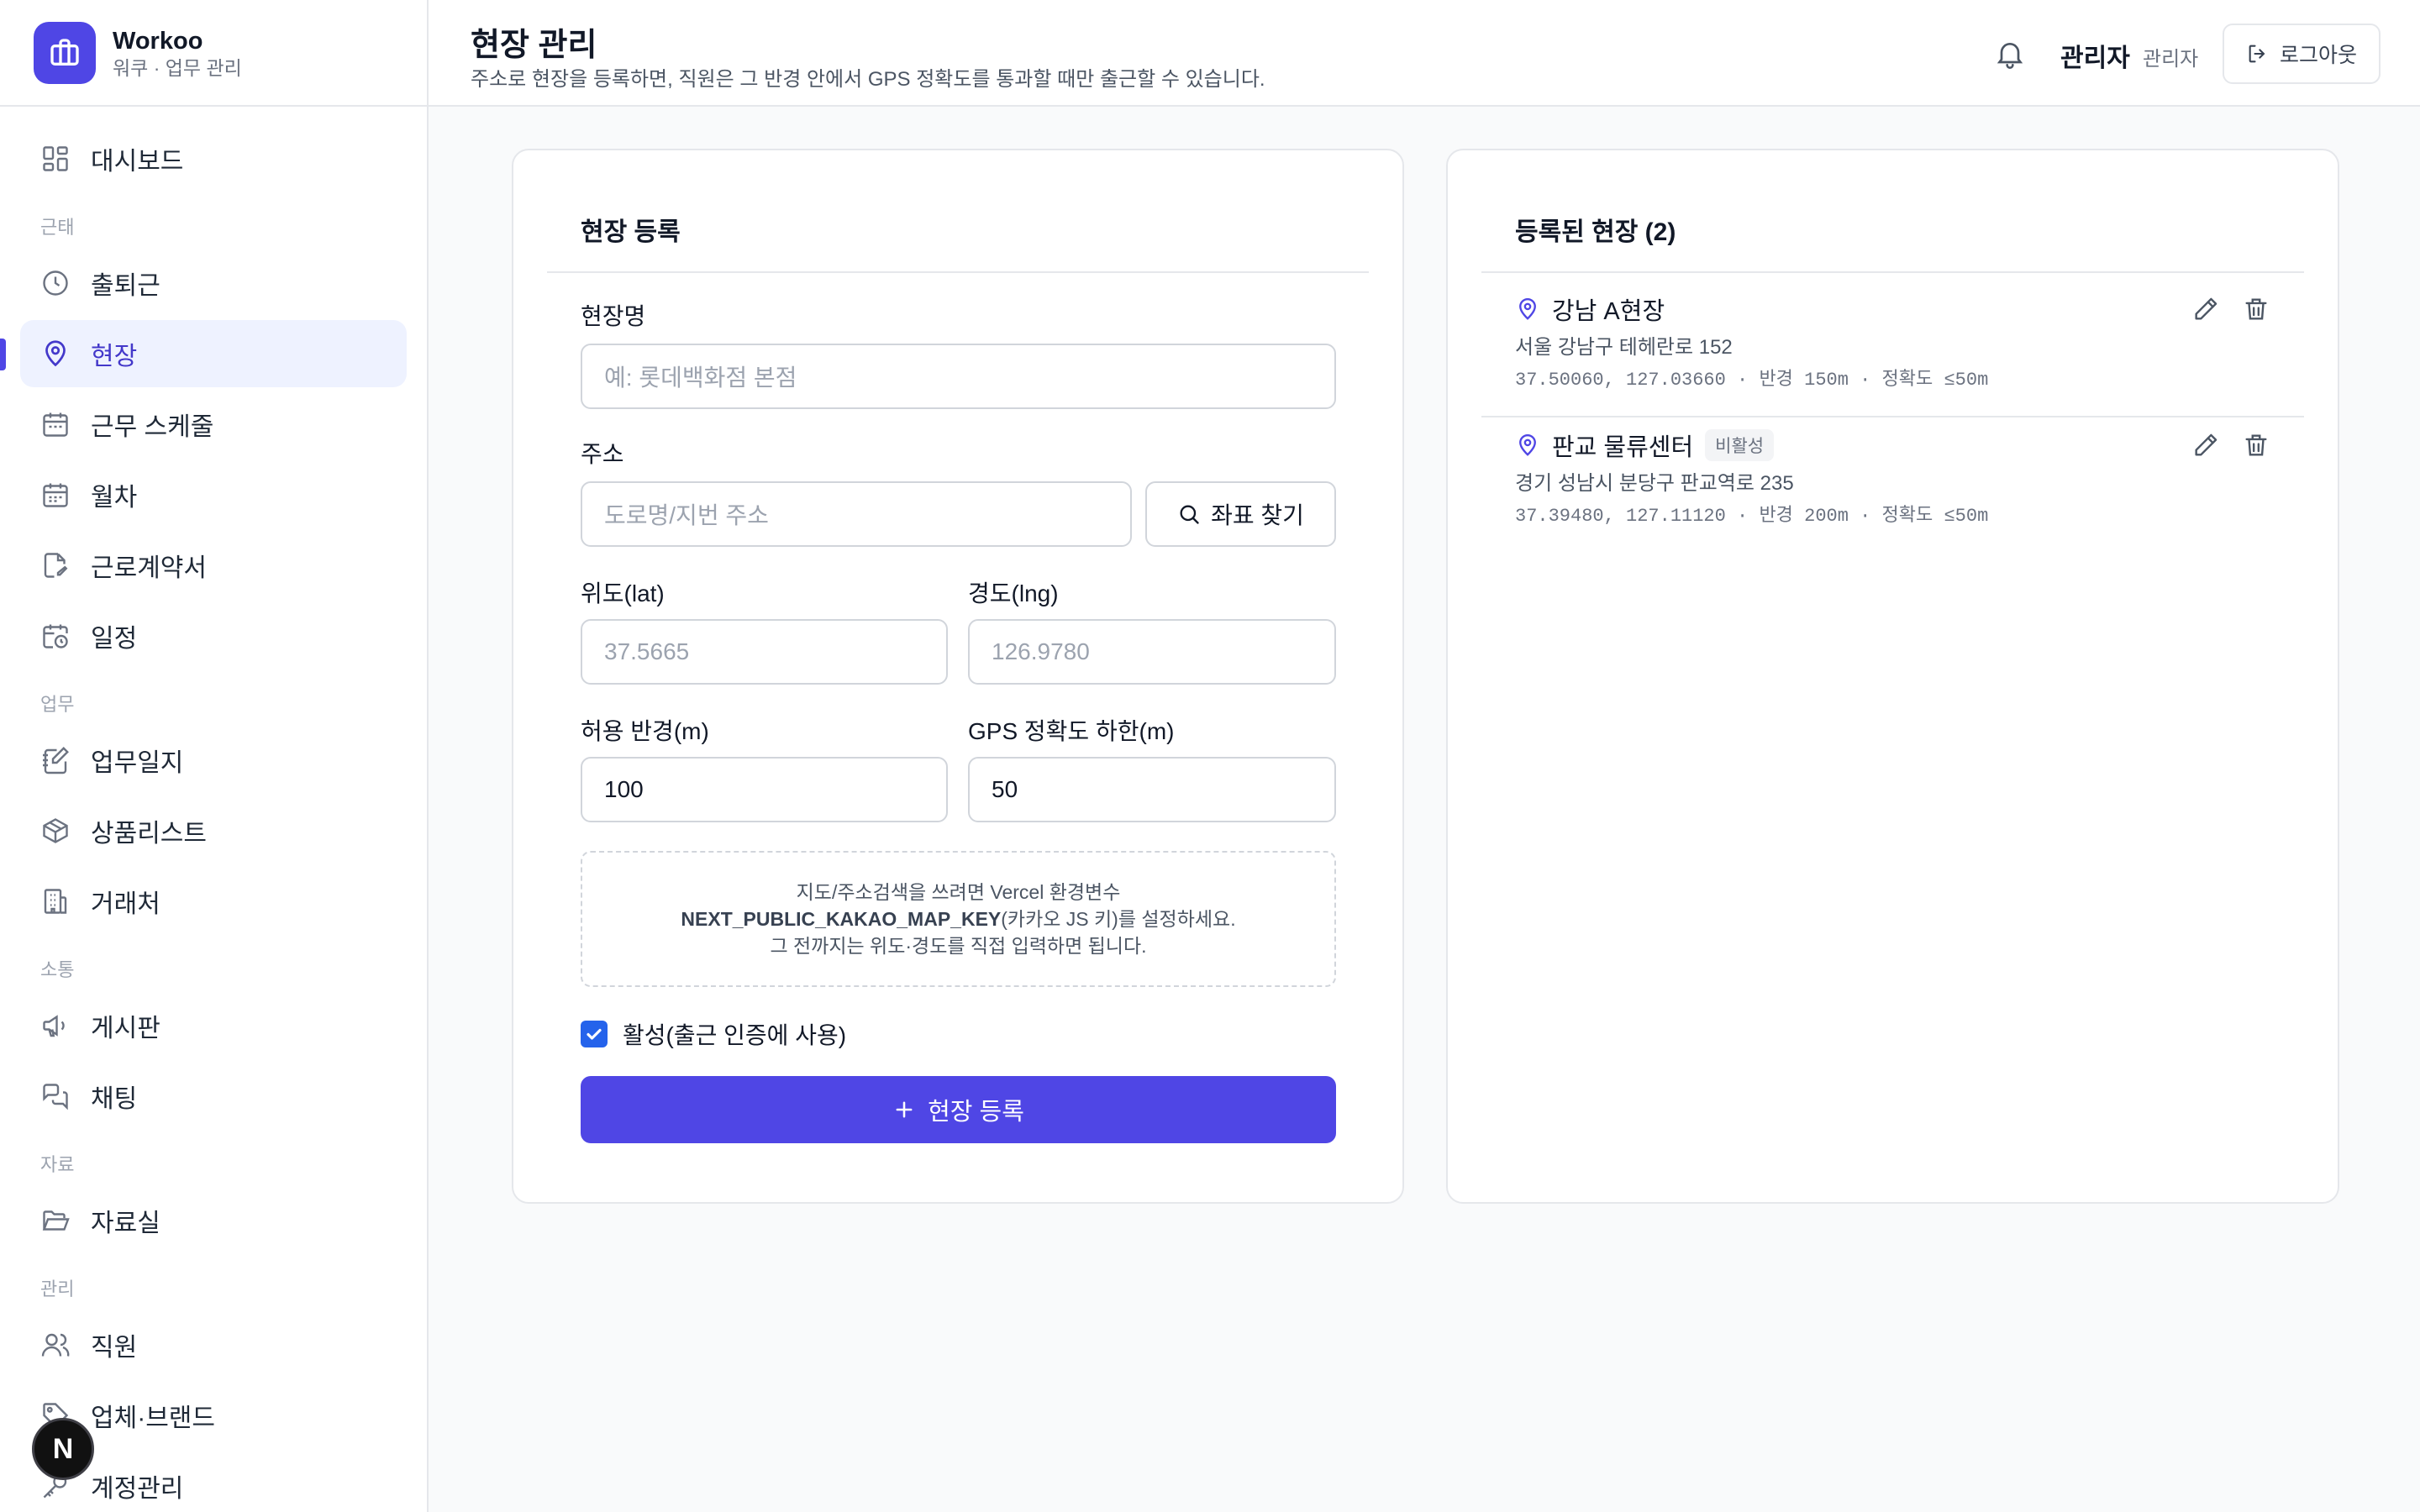 Image resolution: width=2420 pixels, height=1512 pixels. Describe the element at coordinates (55, 283) in the screenshot. I see `clock-icon` at that location.